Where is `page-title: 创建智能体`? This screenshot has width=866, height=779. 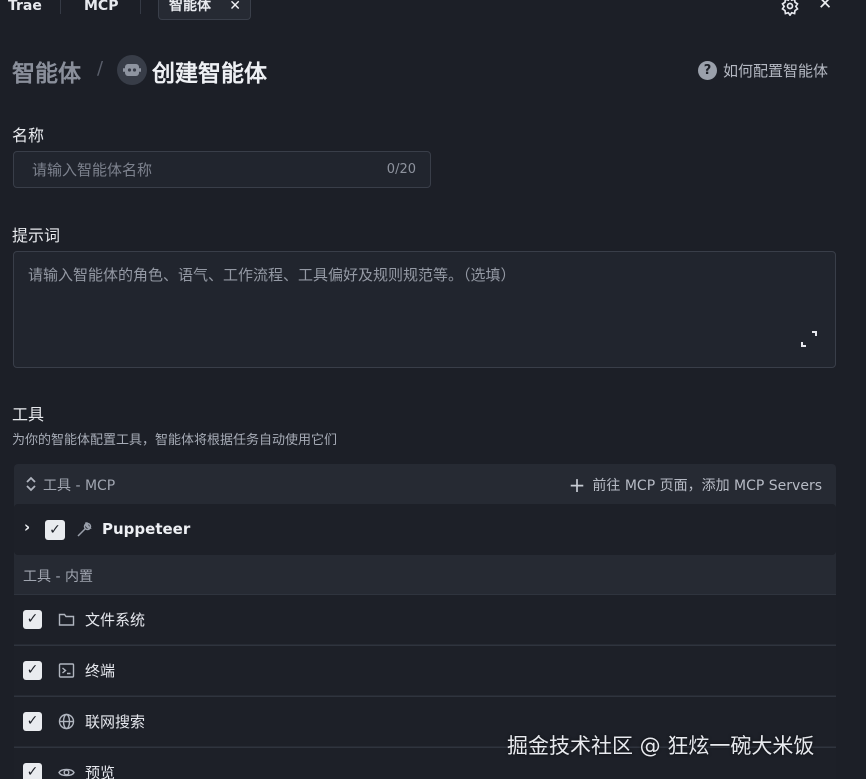 page-title: 创建智能体 is located at coordinates (209, 74).